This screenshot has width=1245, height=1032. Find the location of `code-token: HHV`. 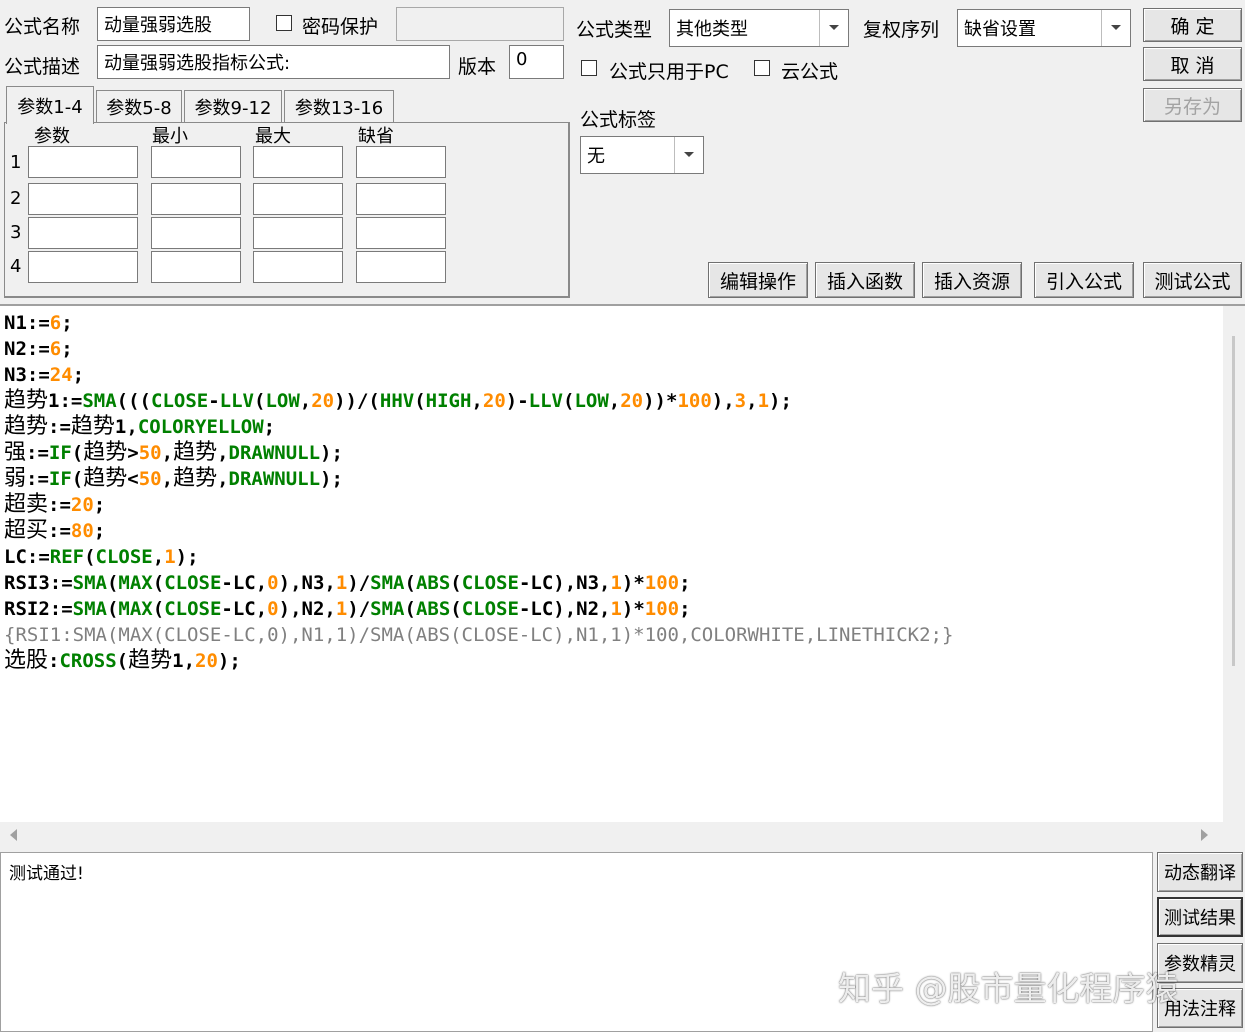

code-token: HHV is located at coordinates (397, 401).